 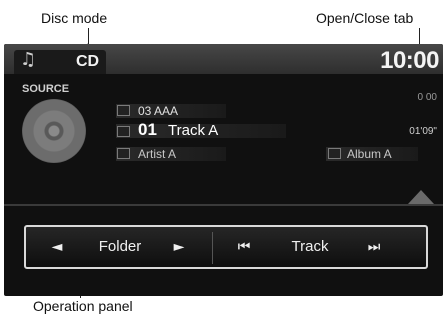 I want to click on folder-icon, so click(x=123, y=110).